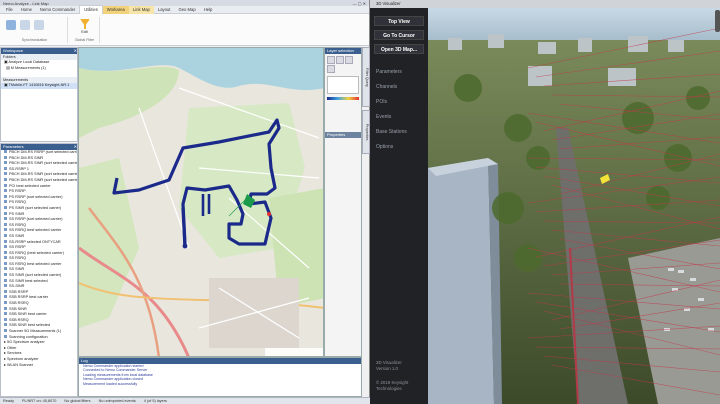 Image resolution: width=720 pixels, height=404 pixels. What do you see at coordinates (28, 314) in the screenshot?
I see `parameter-label: SSB SINR best carrier` at bounding box center [28, 314].